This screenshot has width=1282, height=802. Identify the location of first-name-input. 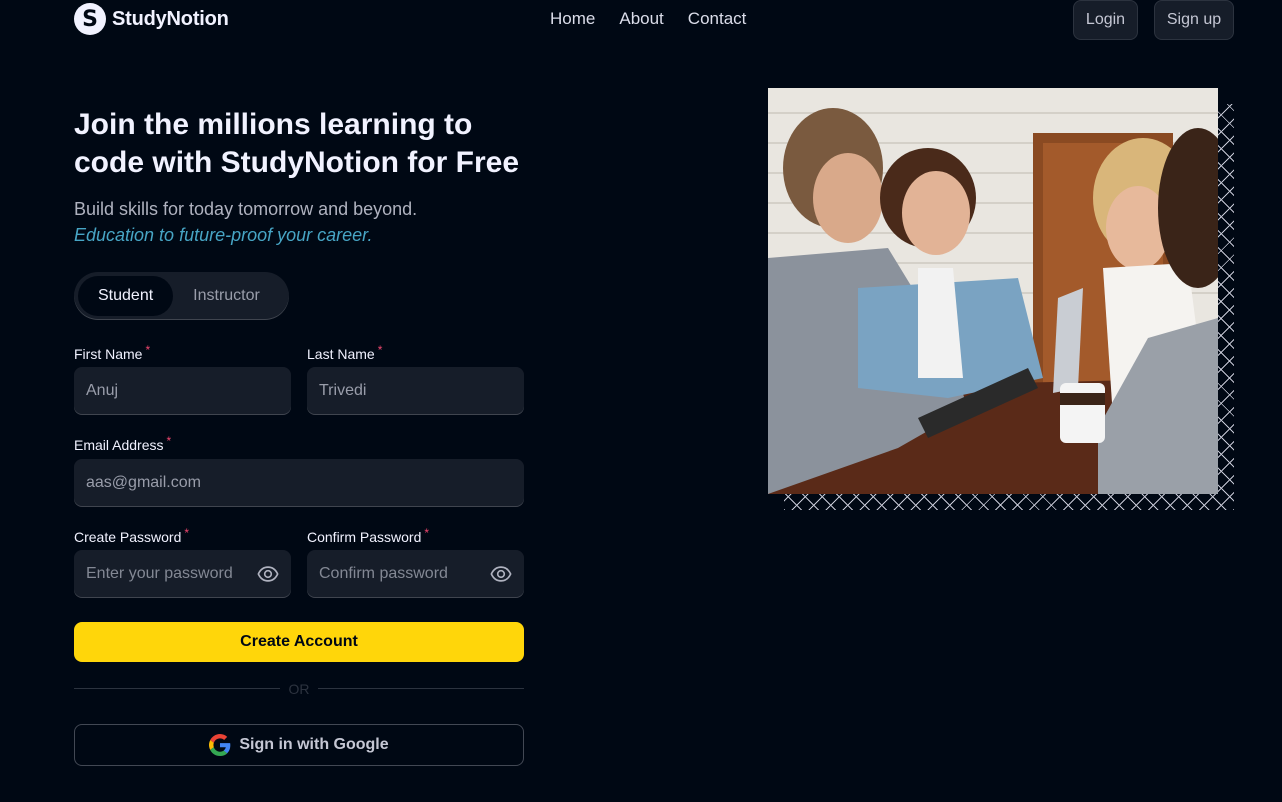
(182, 391).